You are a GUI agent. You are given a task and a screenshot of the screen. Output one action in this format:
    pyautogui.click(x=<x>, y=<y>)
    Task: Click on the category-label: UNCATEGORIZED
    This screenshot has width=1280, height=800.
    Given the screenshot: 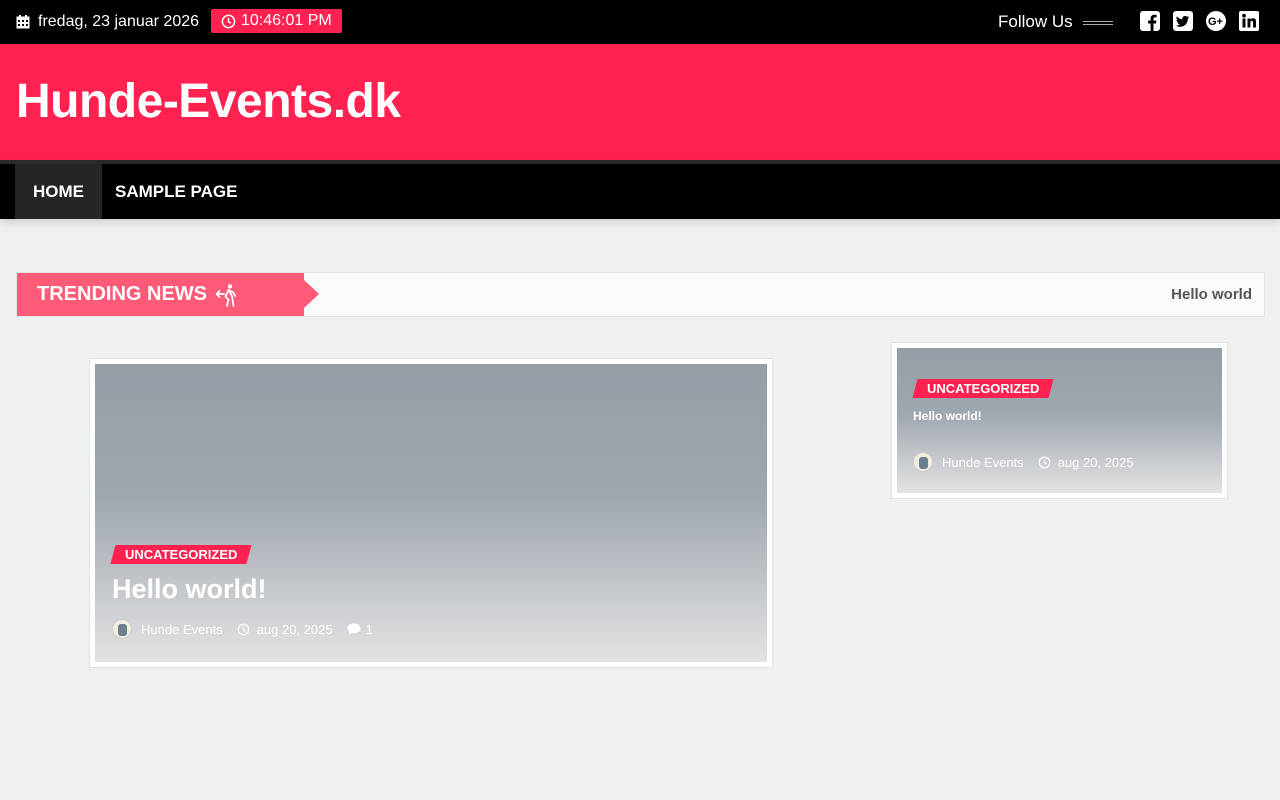 What is the action you would take?
    pyautogui.click(x=181, y=554)
    